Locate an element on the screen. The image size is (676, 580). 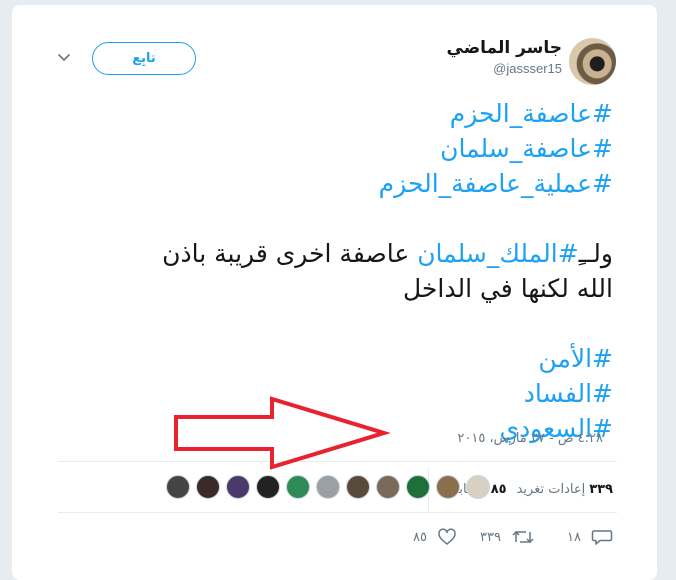
author-avatar is located at coordinates (592, 61).